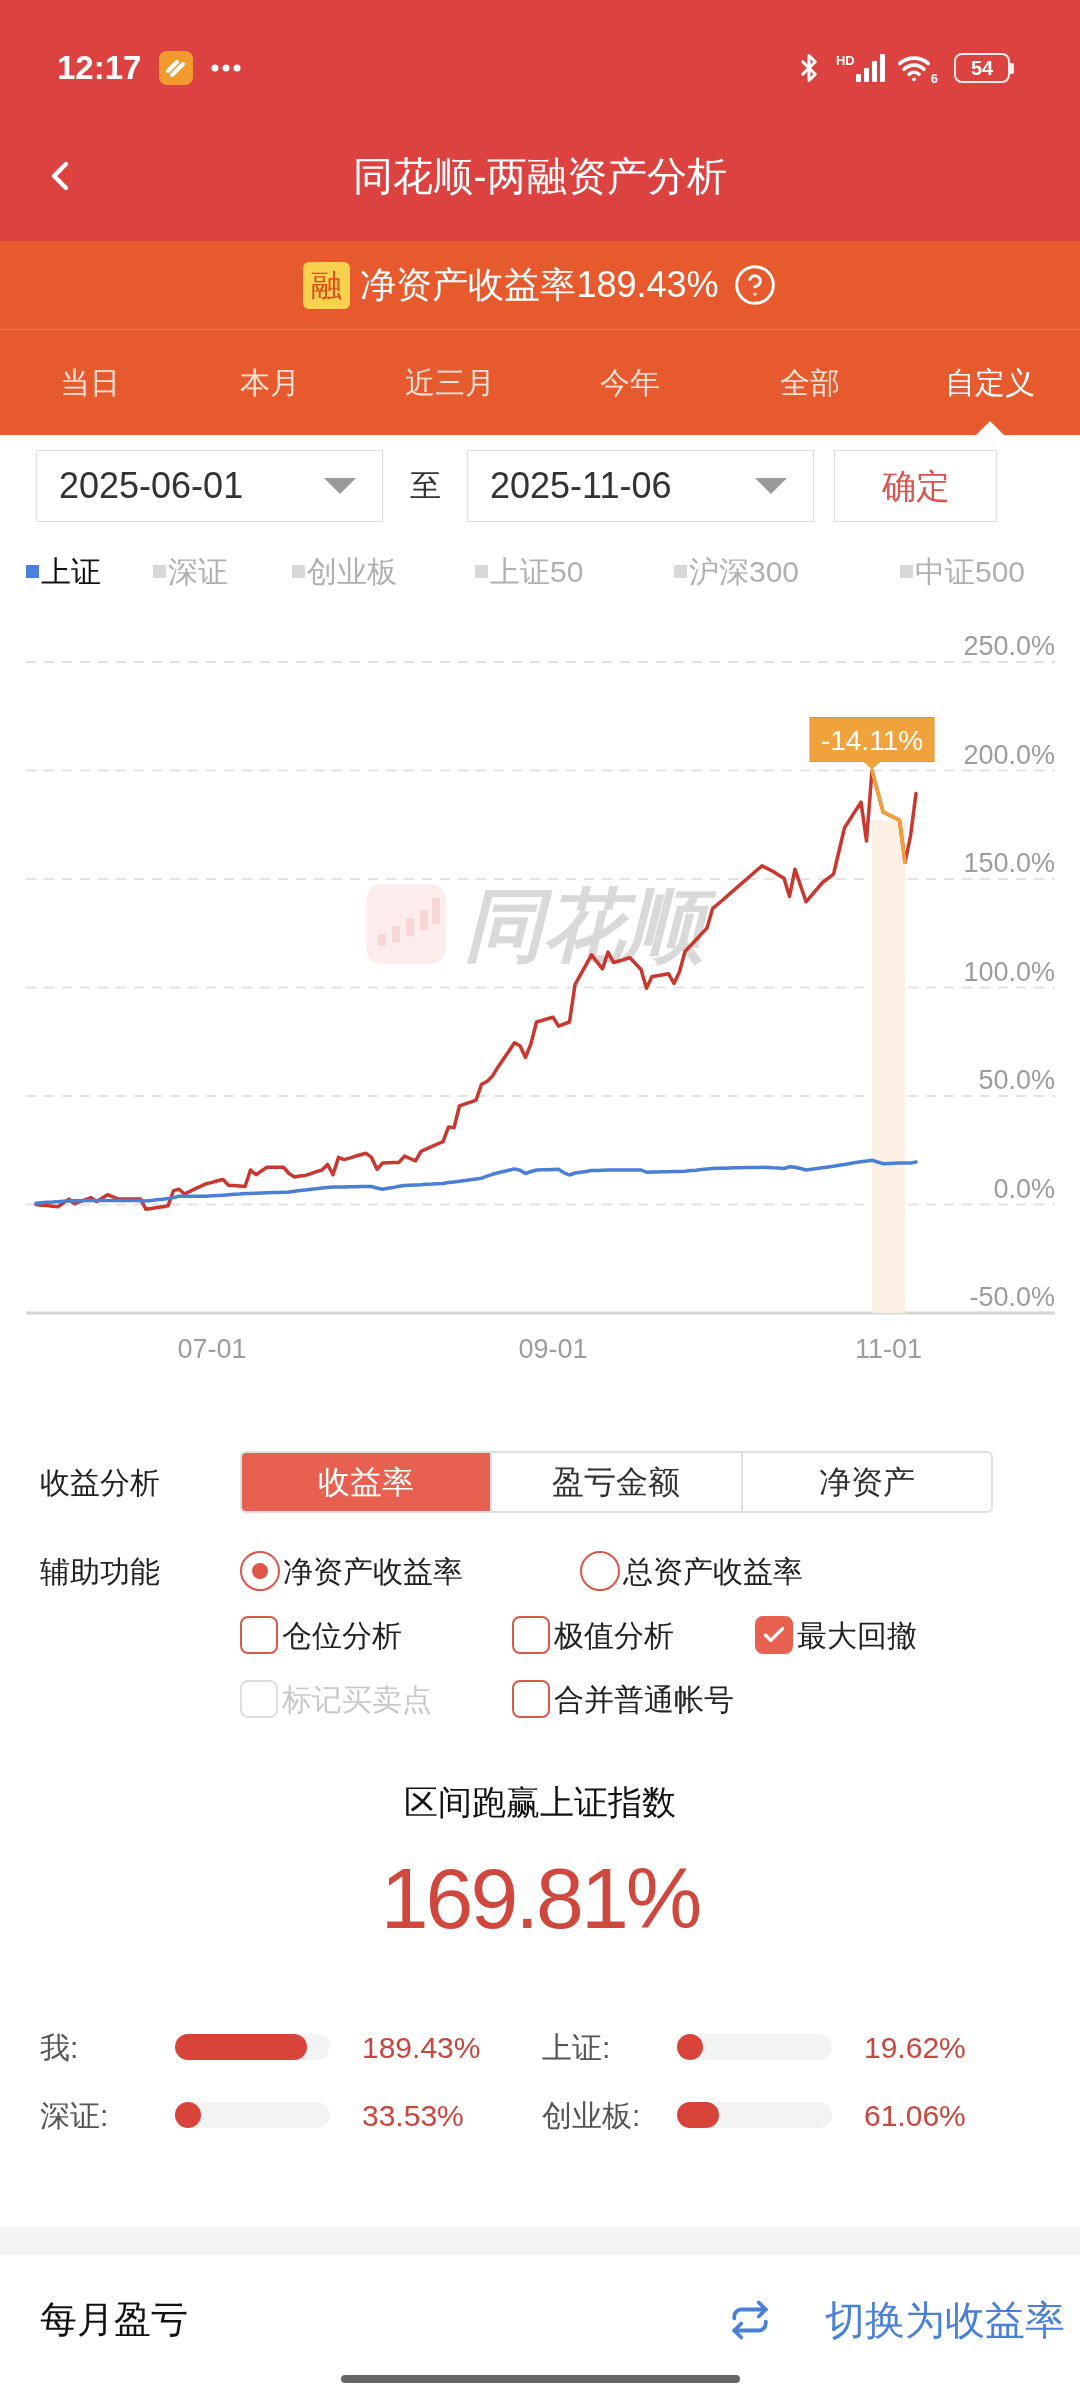 The height and width of the screenshot is (2400, 1080). I want to click on period-tab: 本月, so click(270, 382).